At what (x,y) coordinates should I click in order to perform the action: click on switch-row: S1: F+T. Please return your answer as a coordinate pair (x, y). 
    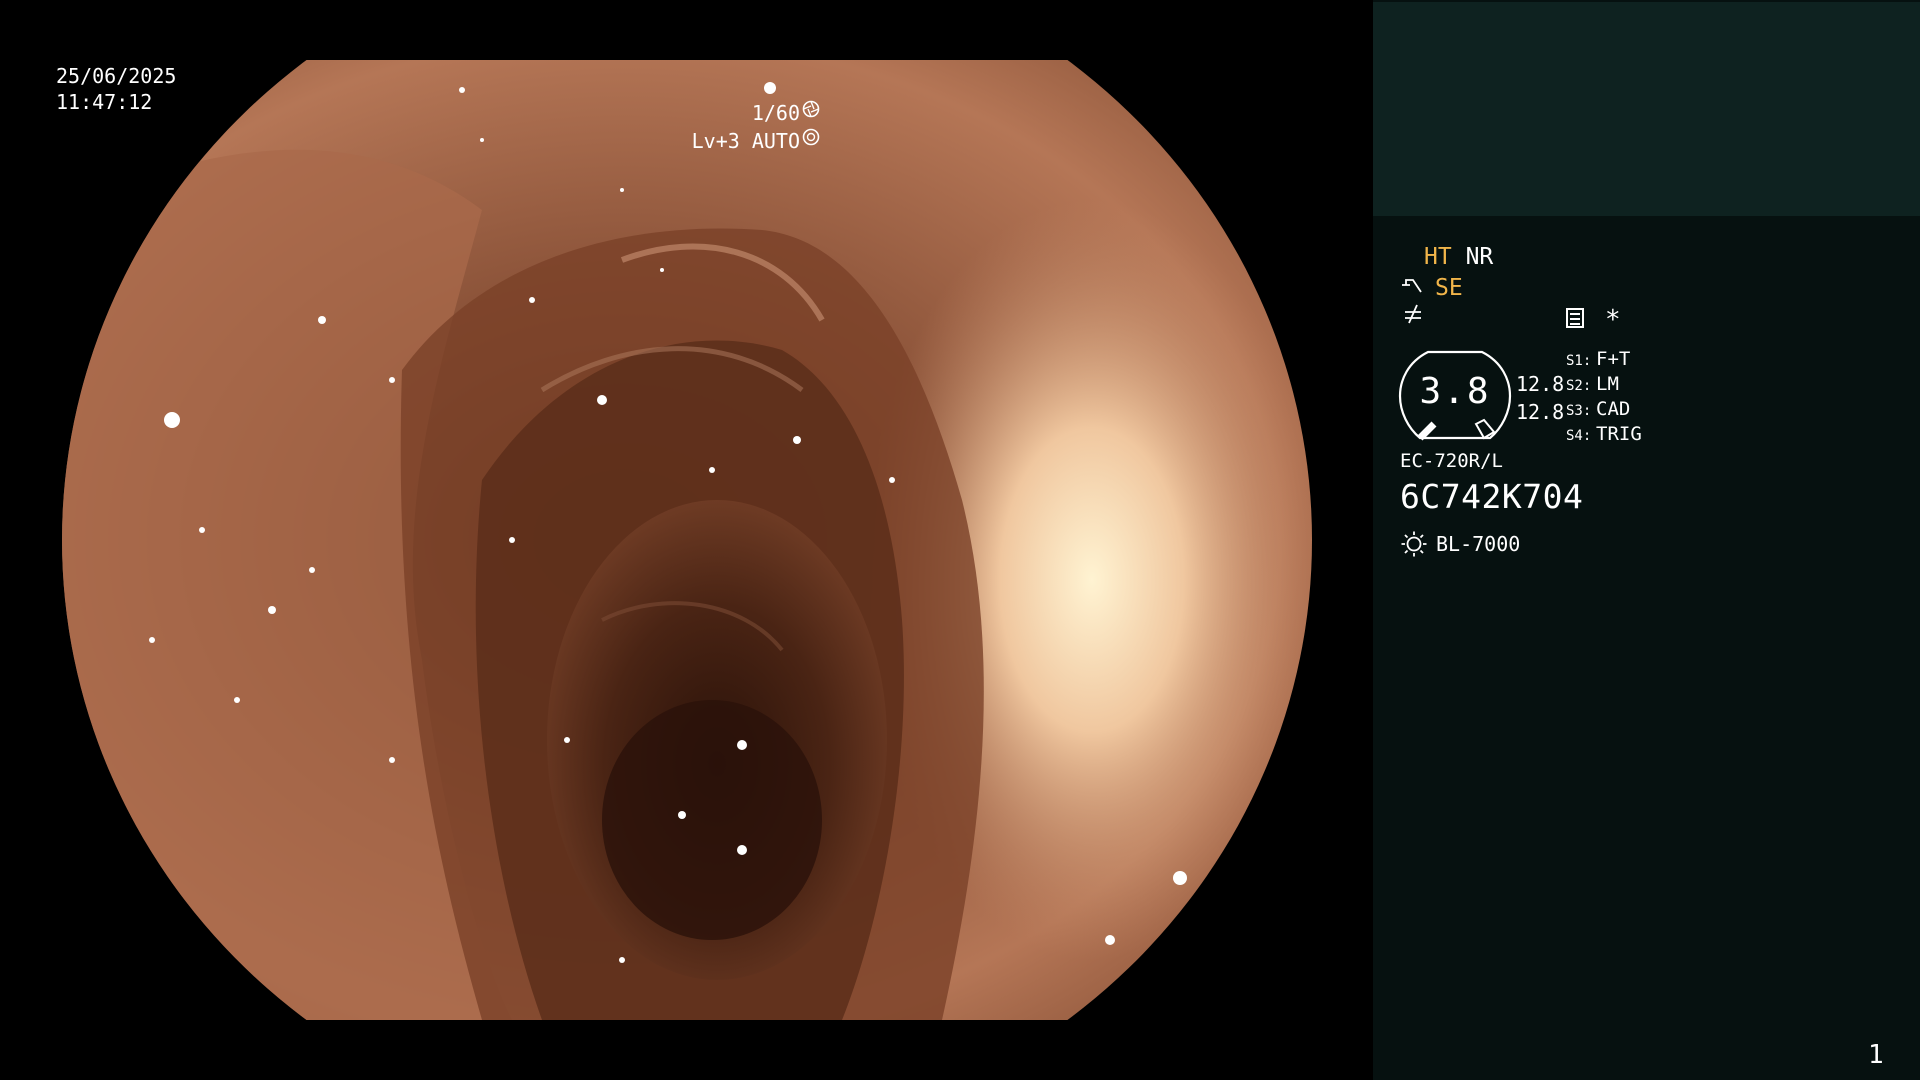
    Looking at the image, I should click on (1604, 359).